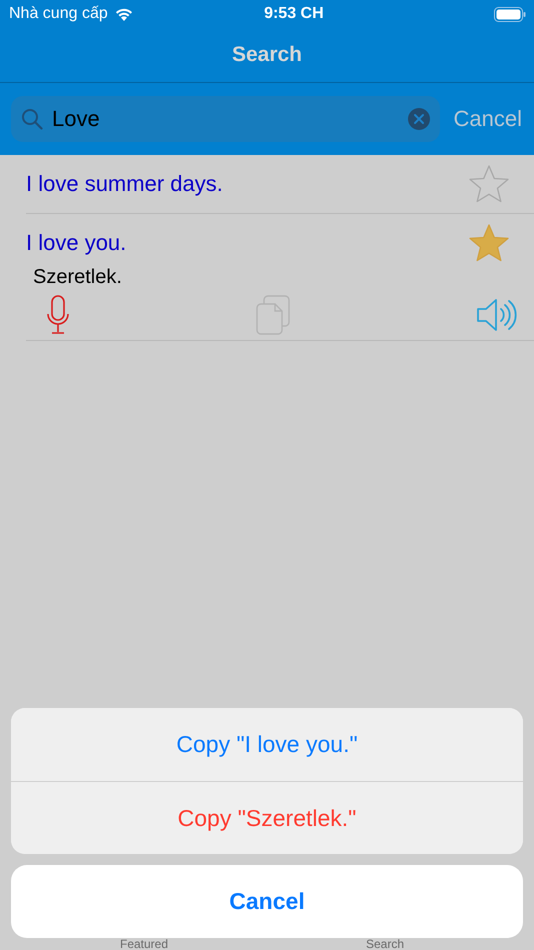 The height and width of the screenshot is (950, 534). I want to click on filled-star-icon, so click(489, 243).